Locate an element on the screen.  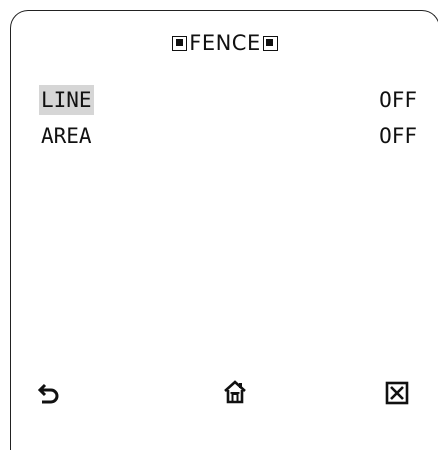
menu-footer is located at coordinates (224, 393).